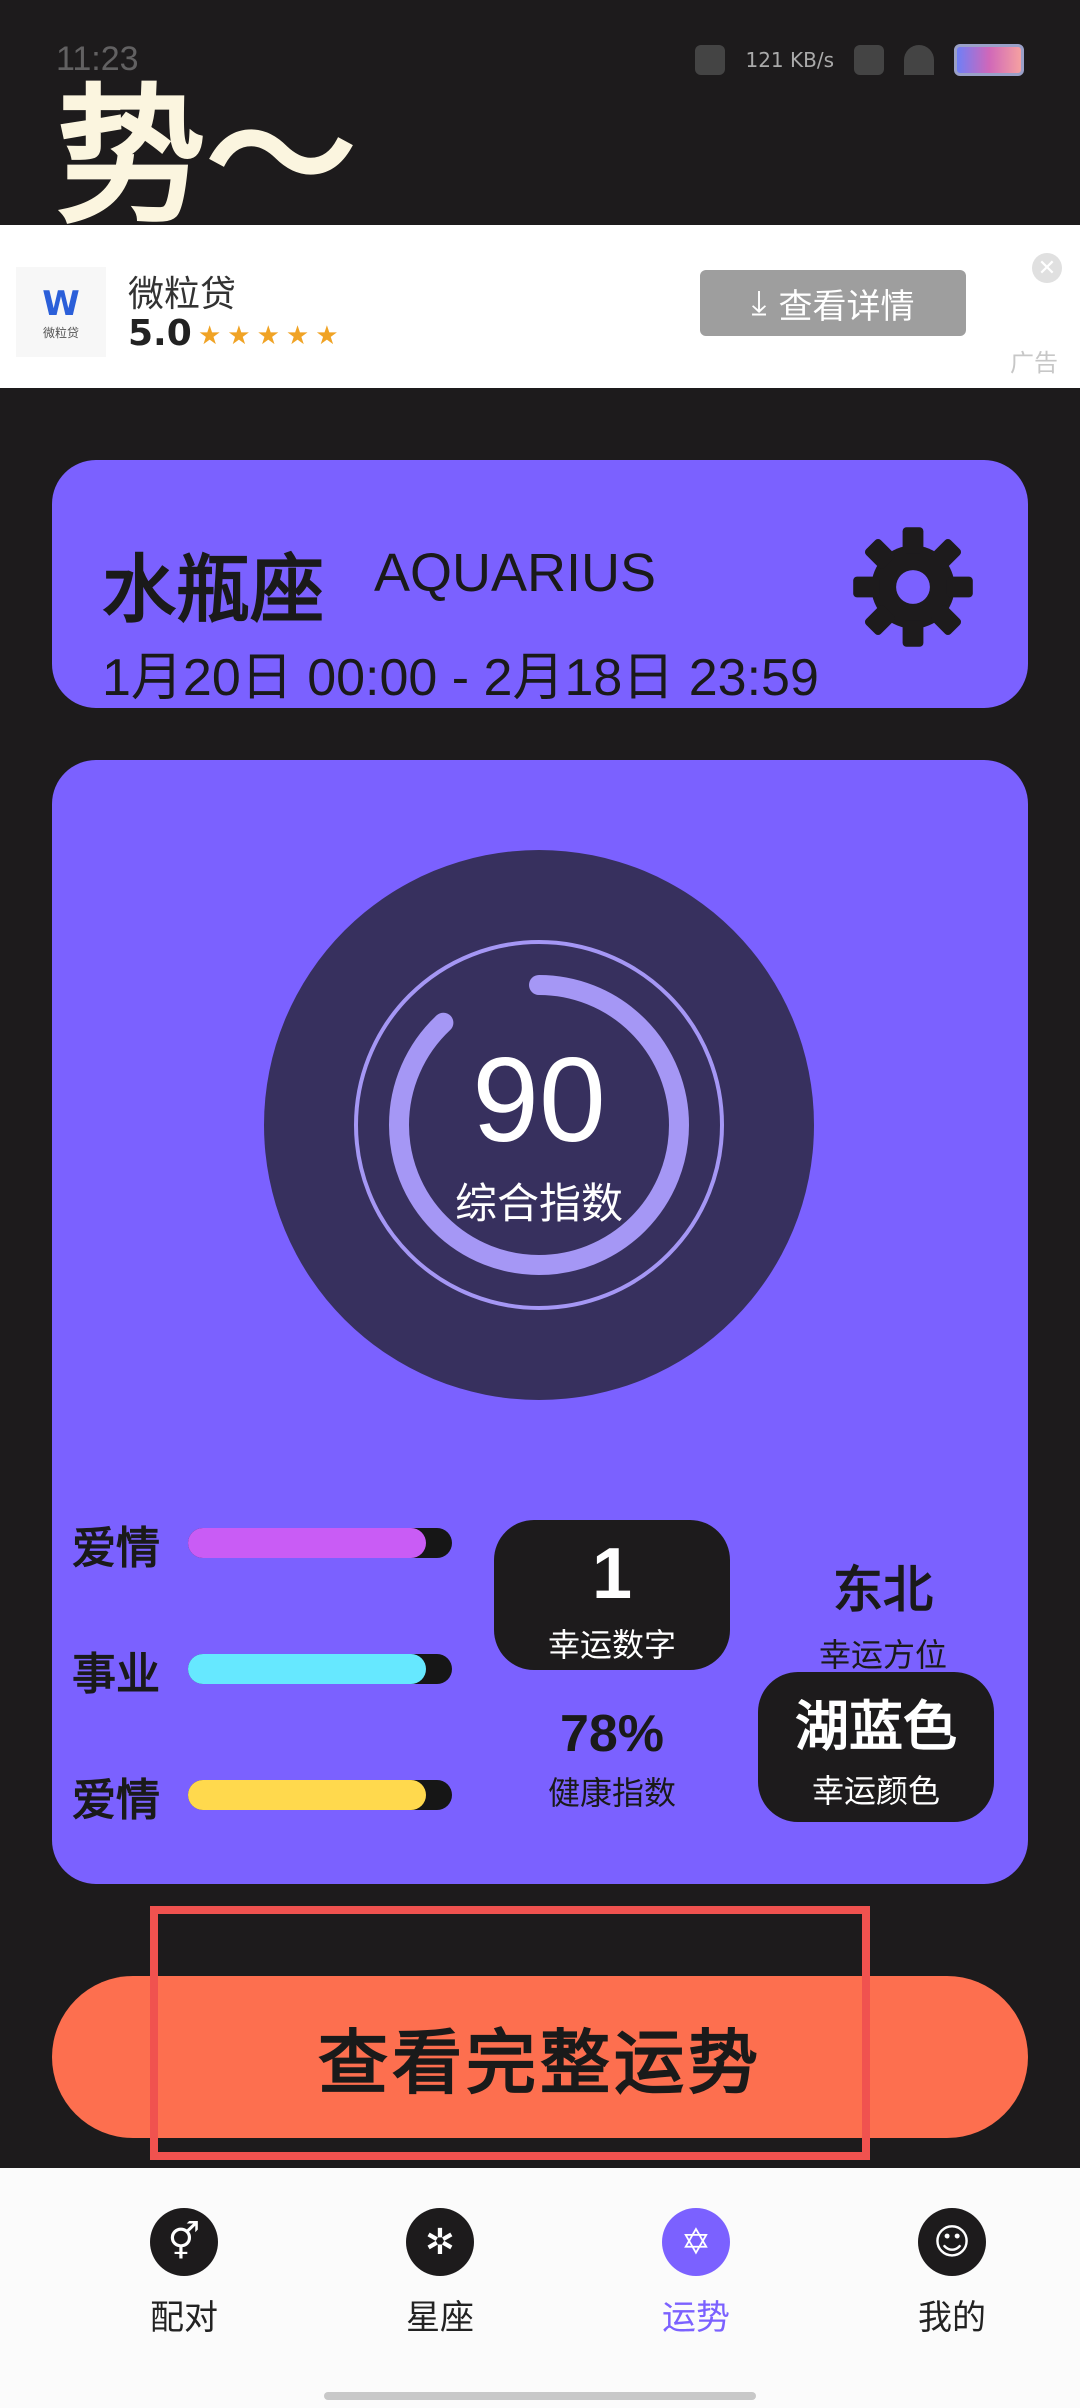 The image size is (1080, 2408). What do you see at coordinates (97, 59) in the screenshot?
I see `status-time: 11:23` at bounding box center [97, 59].